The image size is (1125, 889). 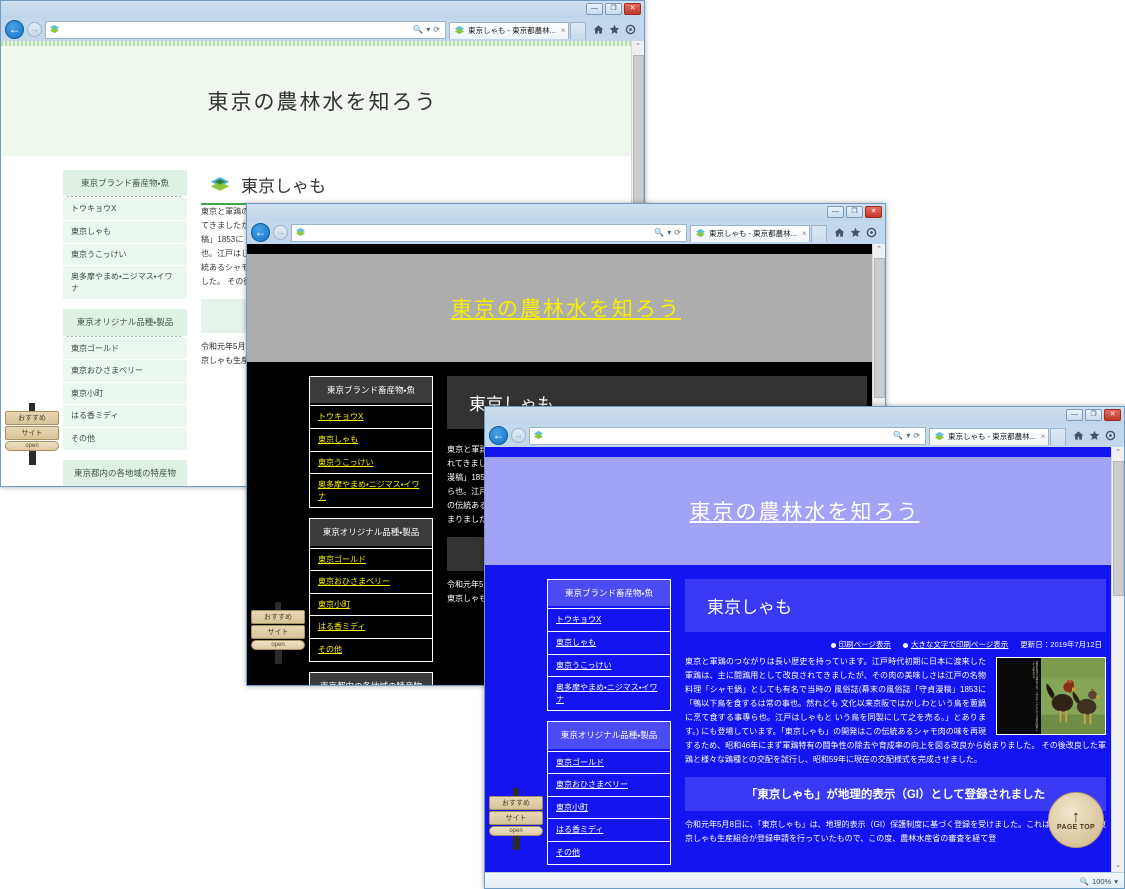 I want to click on scroll-down-arrow-icon: ⌄, so click(x=1118, y=866).